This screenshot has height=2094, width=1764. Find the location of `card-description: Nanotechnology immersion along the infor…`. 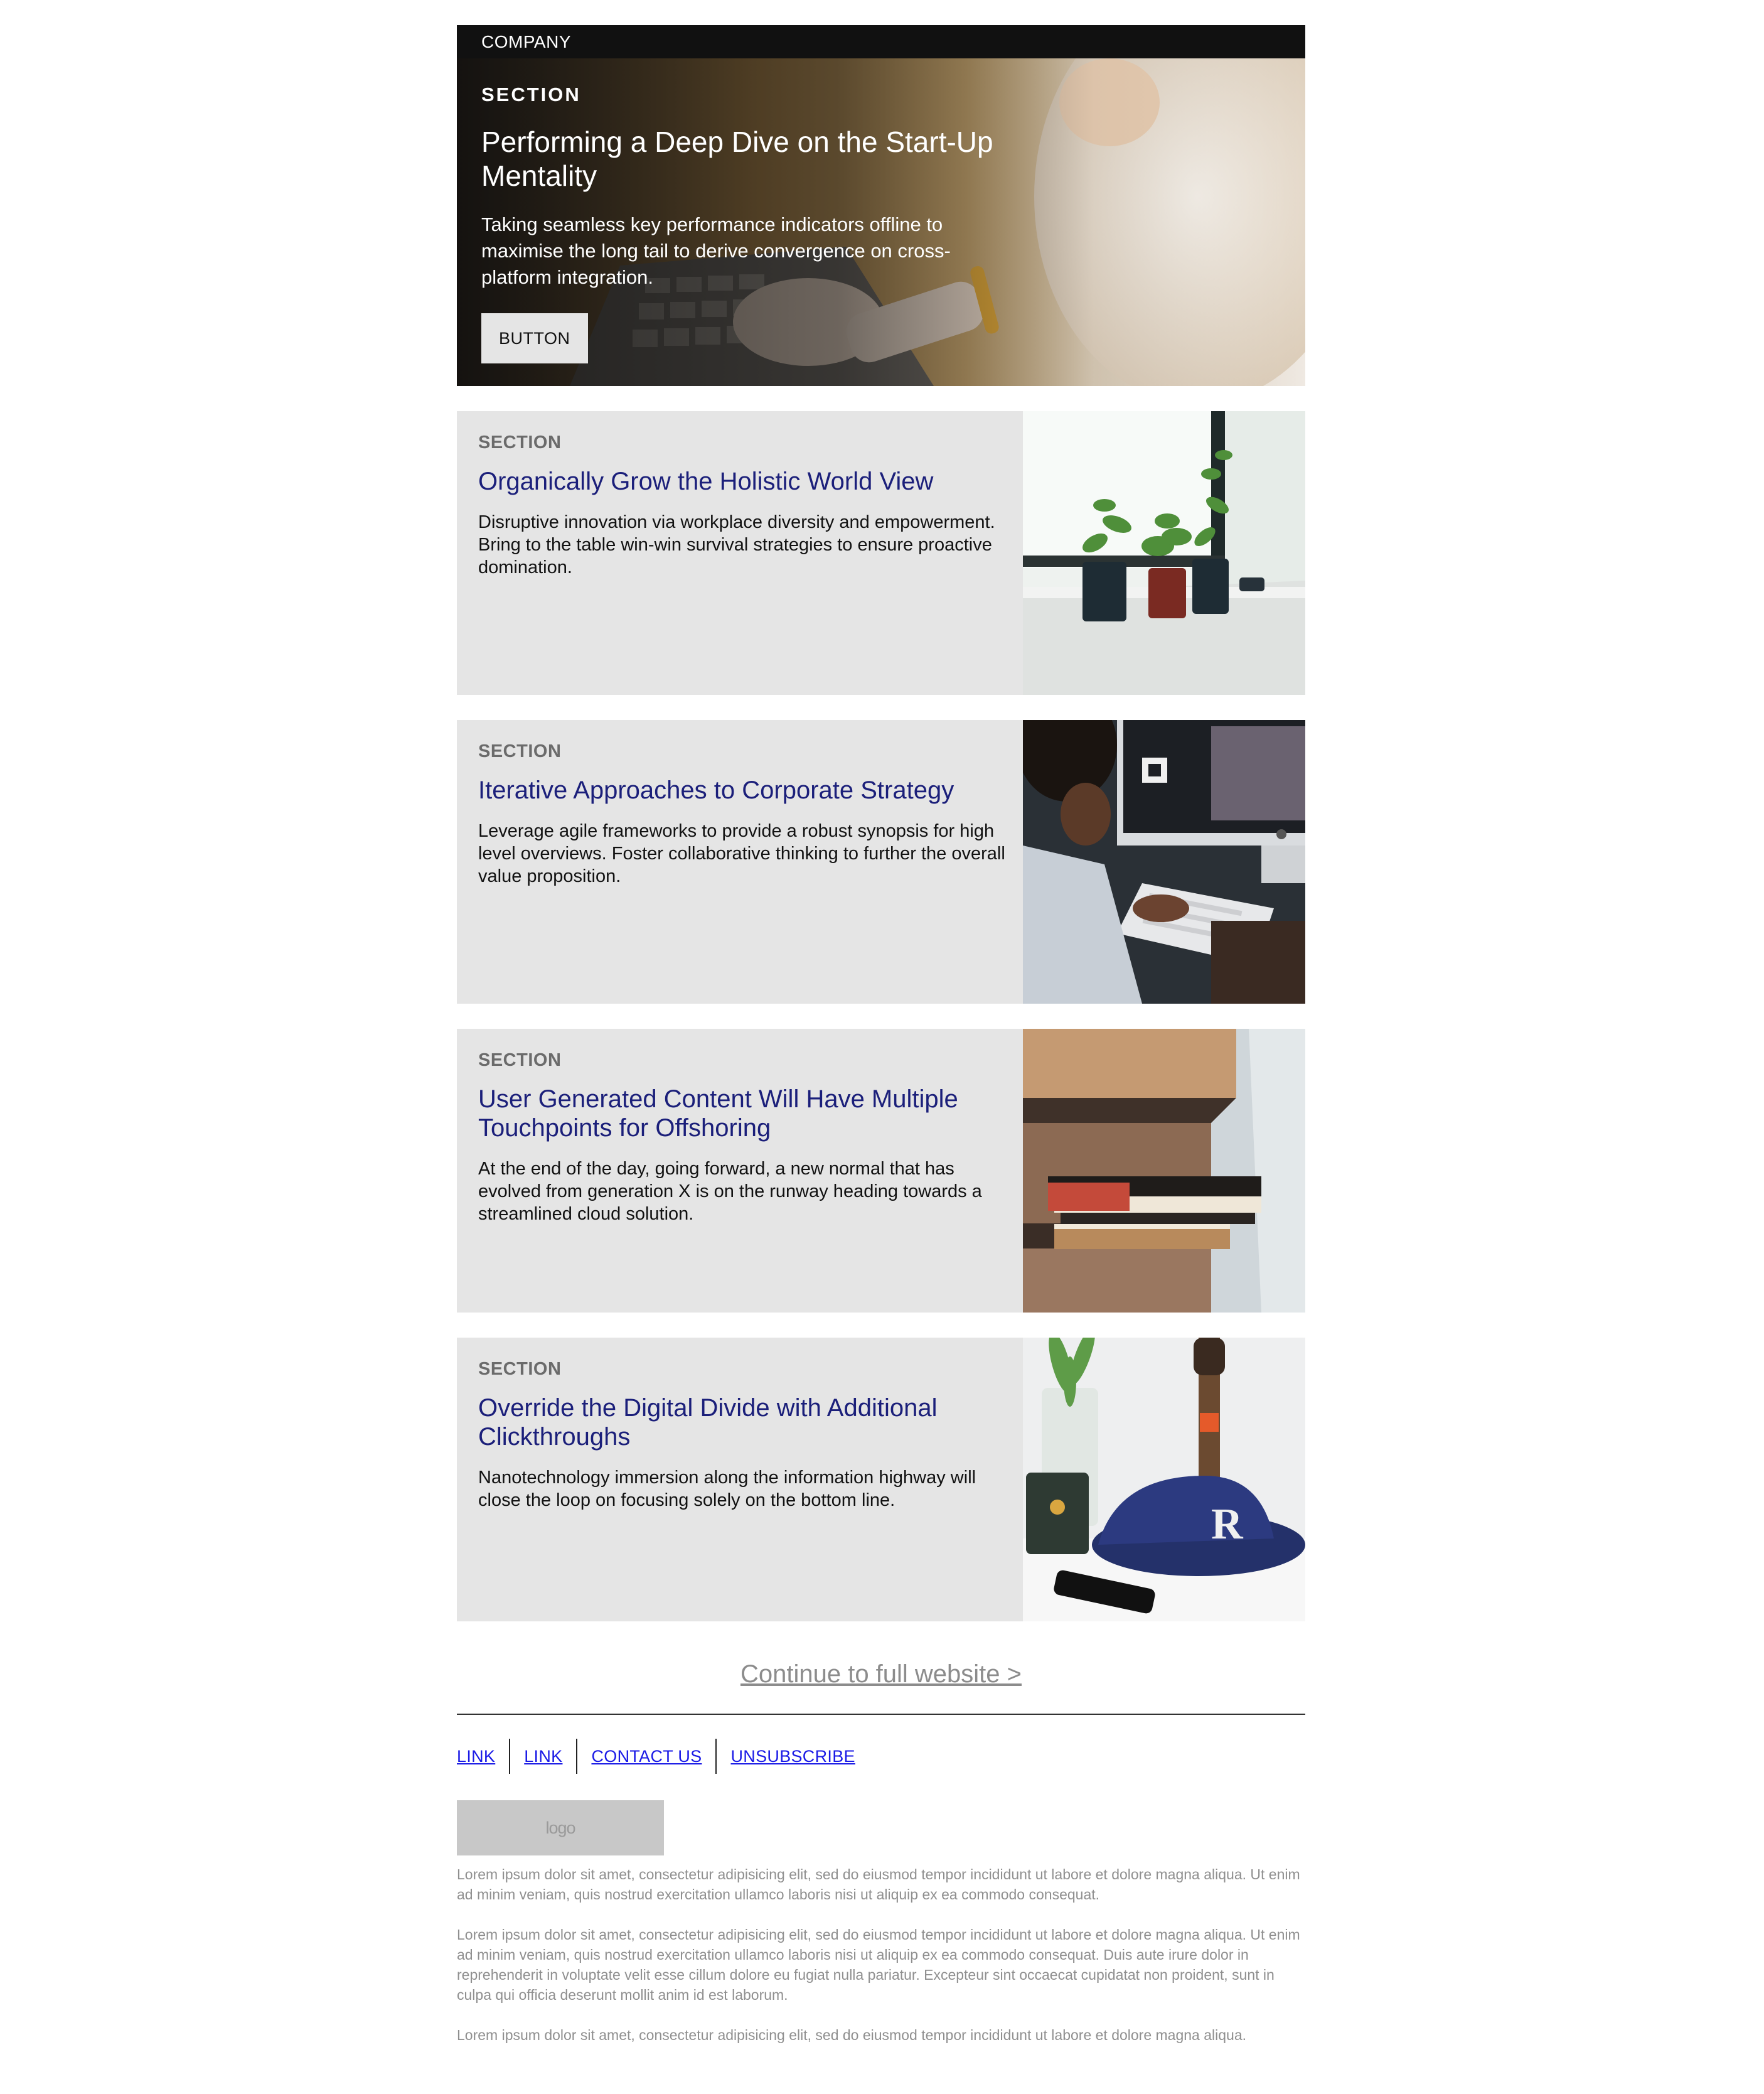

card-description: Nanotechnology immersion along the infor… is located at coordinates (727, 1489).